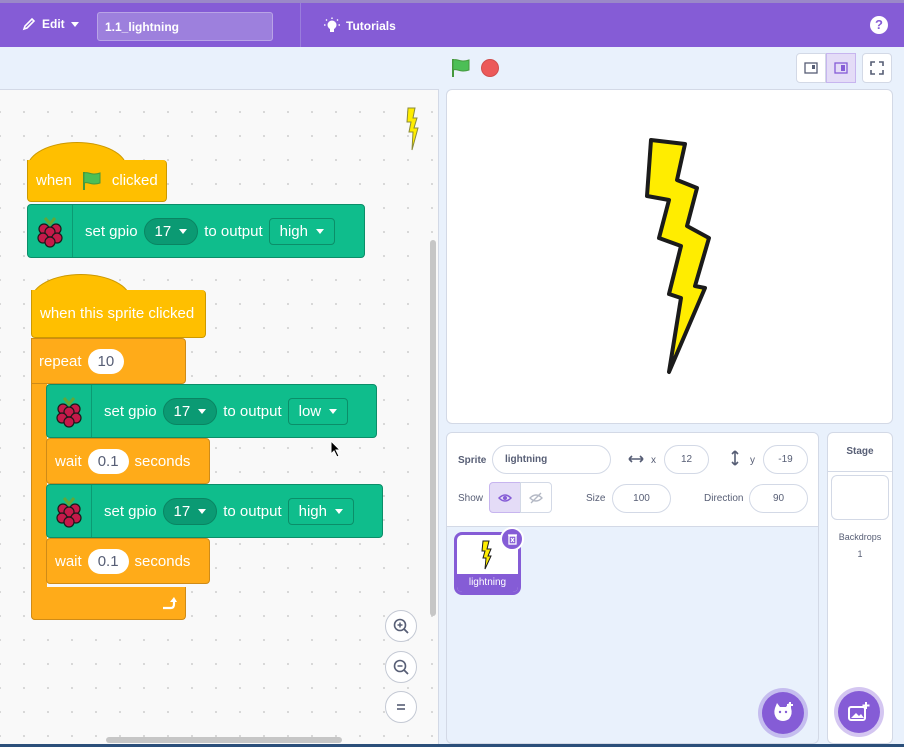 The width and height of the screenshot is (904, 747). What do you see at coordinates (686, 459) in the screenshot?
I see `x-position-input: 12` at bounding box center [686, 459].